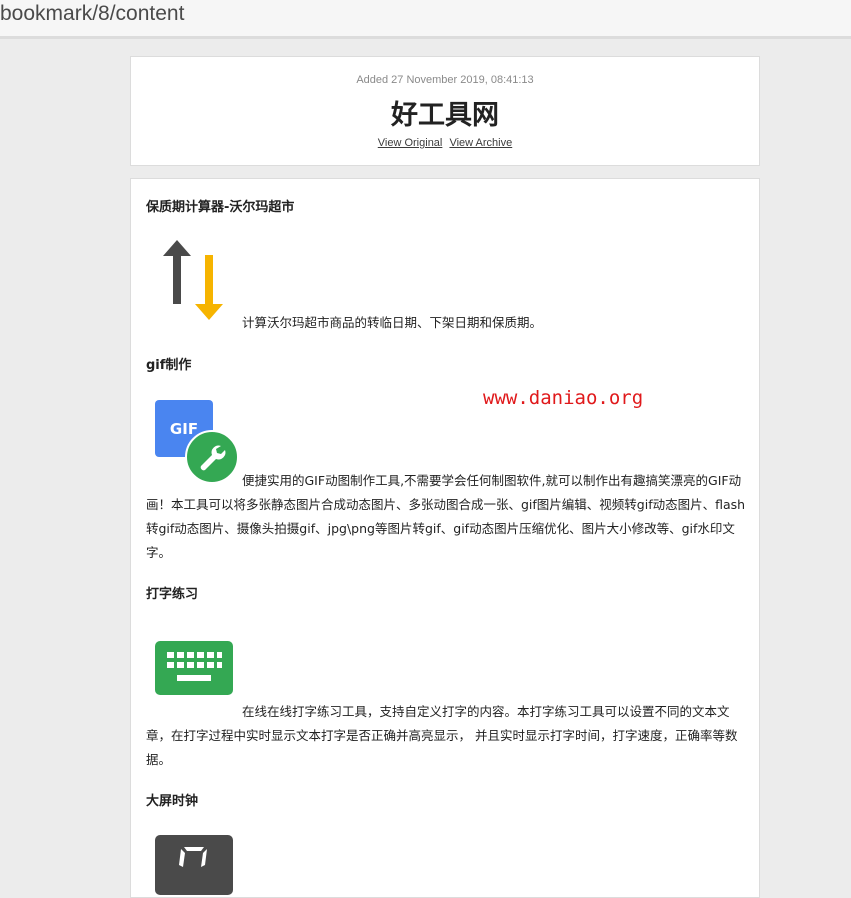  What do you see at coordinates (480, 143) in the screenshot?
I see `view-archive-link: View Archive` at bounding box center [480, 143].